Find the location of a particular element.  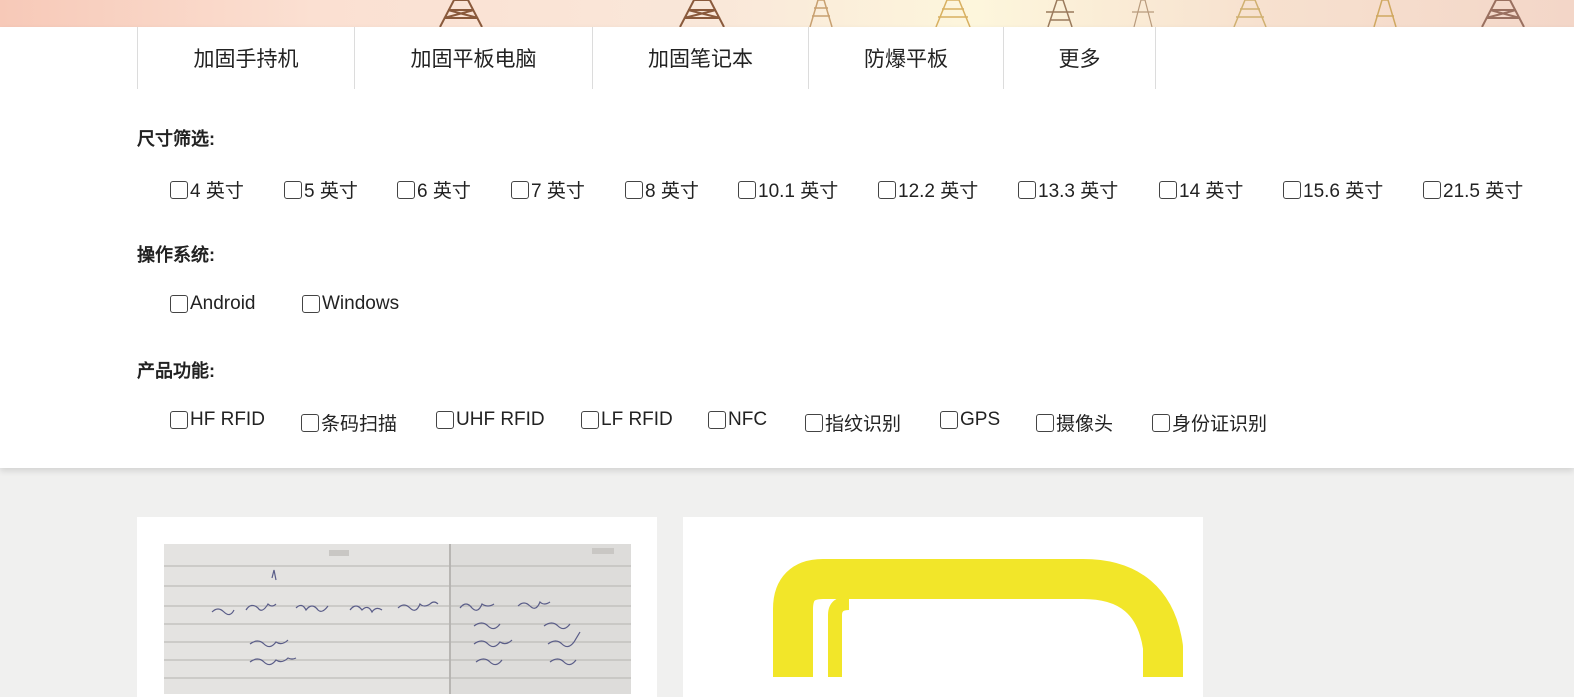

tab-rugged-tablet: 加固平板电脑 is located at coordinates (474, 58).